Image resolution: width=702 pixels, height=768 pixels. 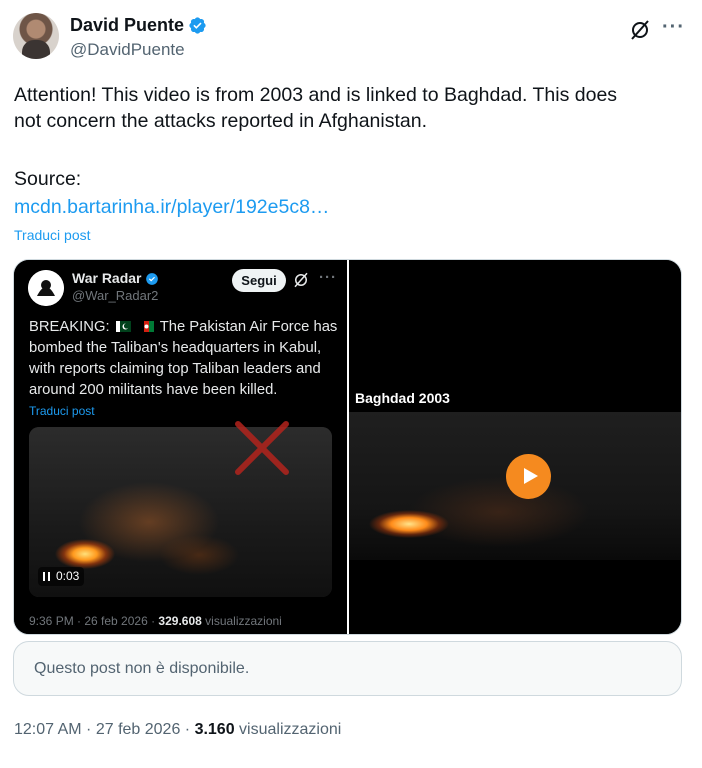 I want to click on follow-button: Segui, so click(x=259, y=280).